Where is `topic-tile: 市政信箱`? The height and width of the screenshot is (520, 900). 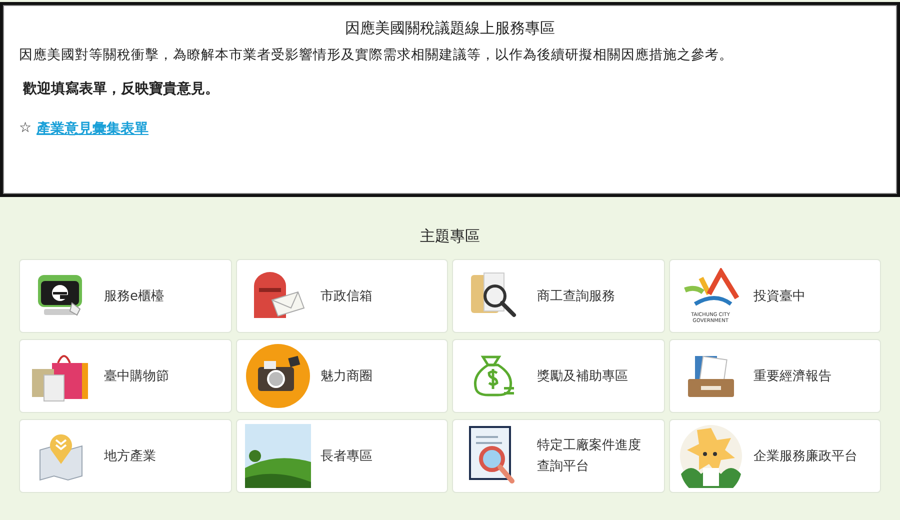 topic-tile: 市政信箱 is located at coordinates (342, 296).